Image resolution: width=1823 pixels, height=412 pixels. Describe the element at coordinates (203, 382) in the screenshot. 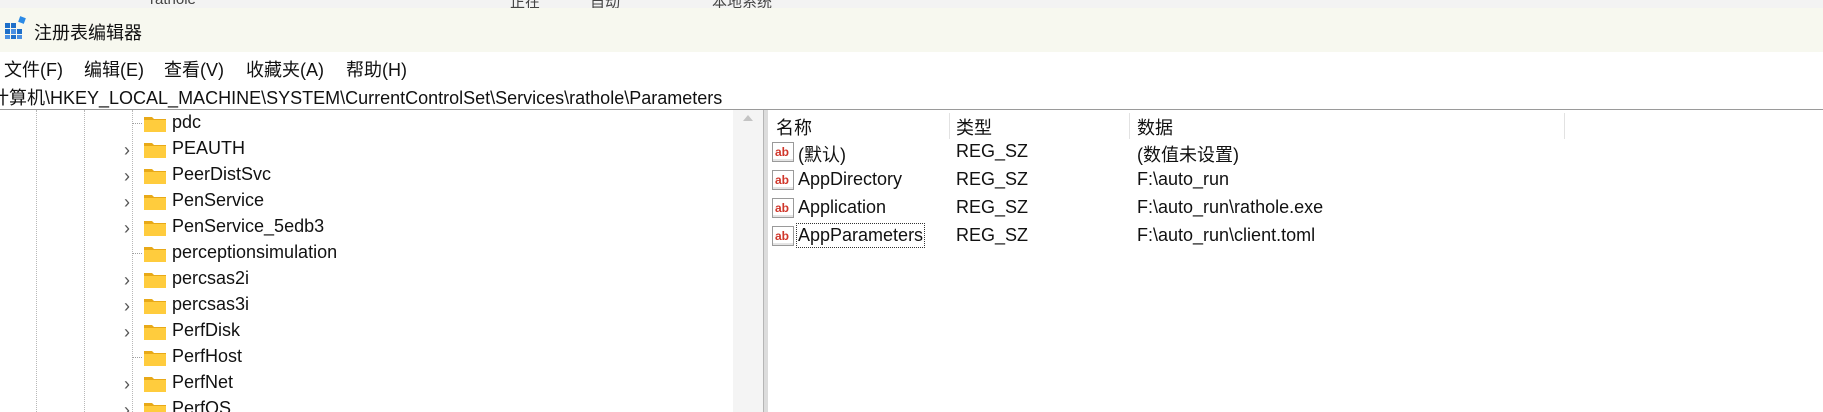

I see `tree-item-label: PerfNet` at that location.